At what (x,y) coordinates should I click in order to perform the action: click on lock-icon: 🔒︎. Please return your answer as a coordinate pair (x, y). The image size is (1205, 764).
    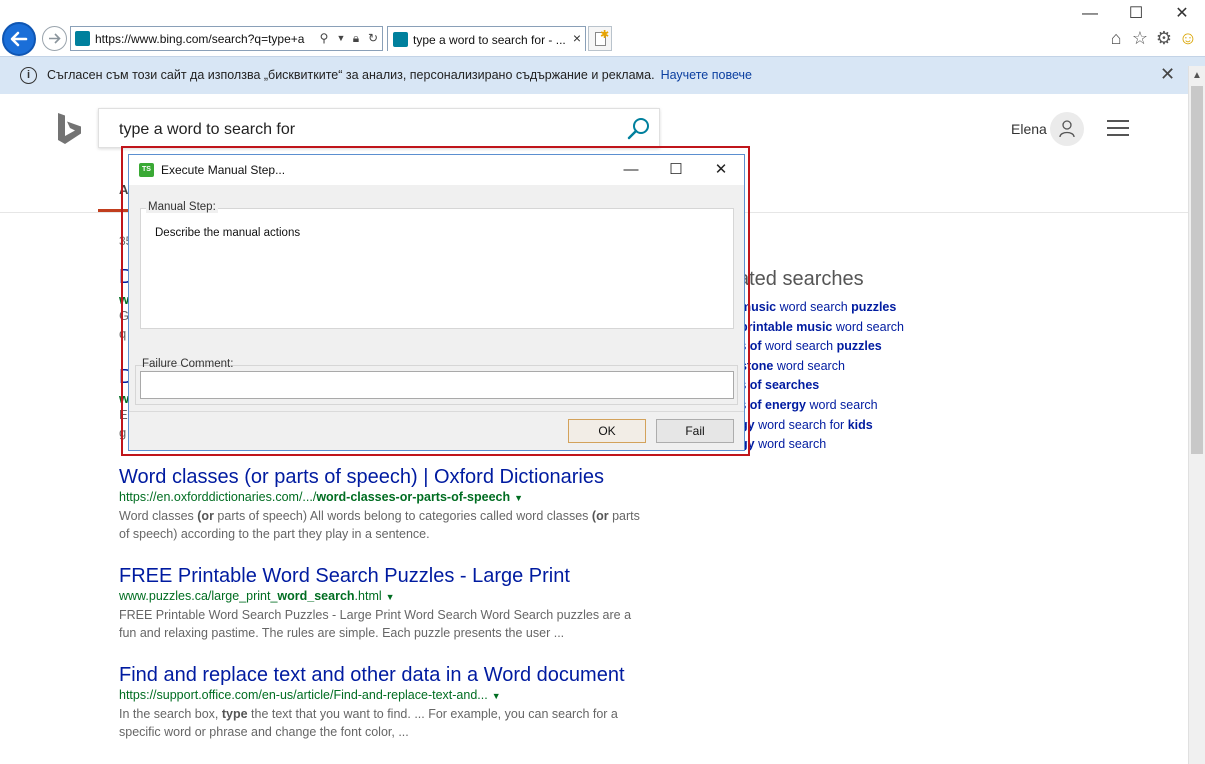
    Looking at the image, I should click on (356, 38).